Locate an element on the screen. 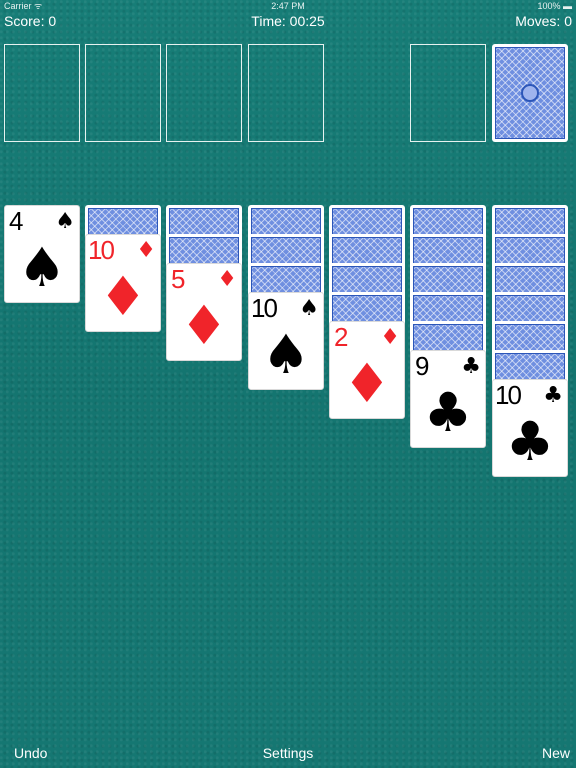  status-clock: 2:47 PM is located at coordinates (288, 6).